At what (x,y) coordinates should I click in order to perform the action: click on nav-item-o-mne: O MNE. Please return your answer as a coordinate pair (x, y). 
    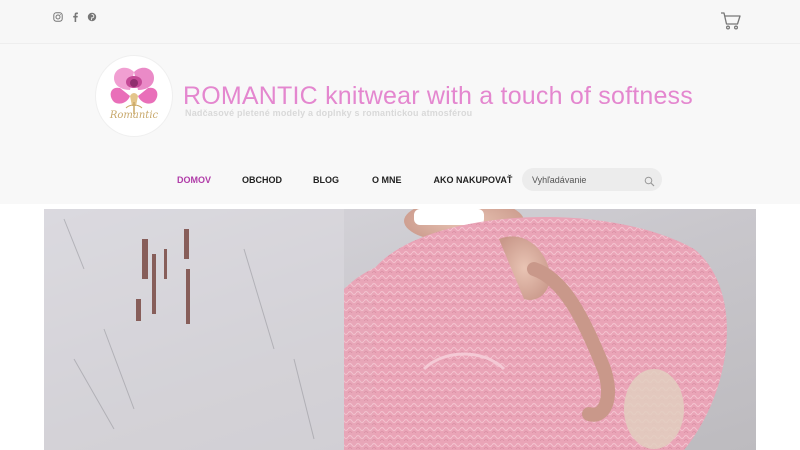
    Looking at the image, I should click on (387, 180).